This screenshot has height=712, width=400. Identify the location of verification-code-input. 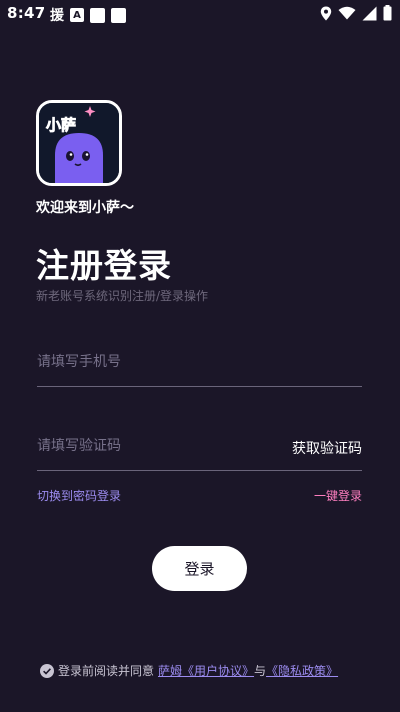
(157, 446).